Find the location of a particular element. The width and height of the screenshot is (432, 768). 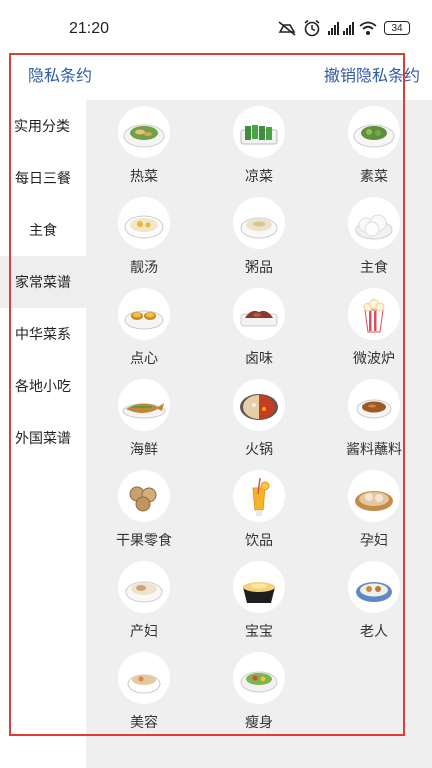

sidebar-item-label: 每日三餐 is located at coordinates (43, 179).